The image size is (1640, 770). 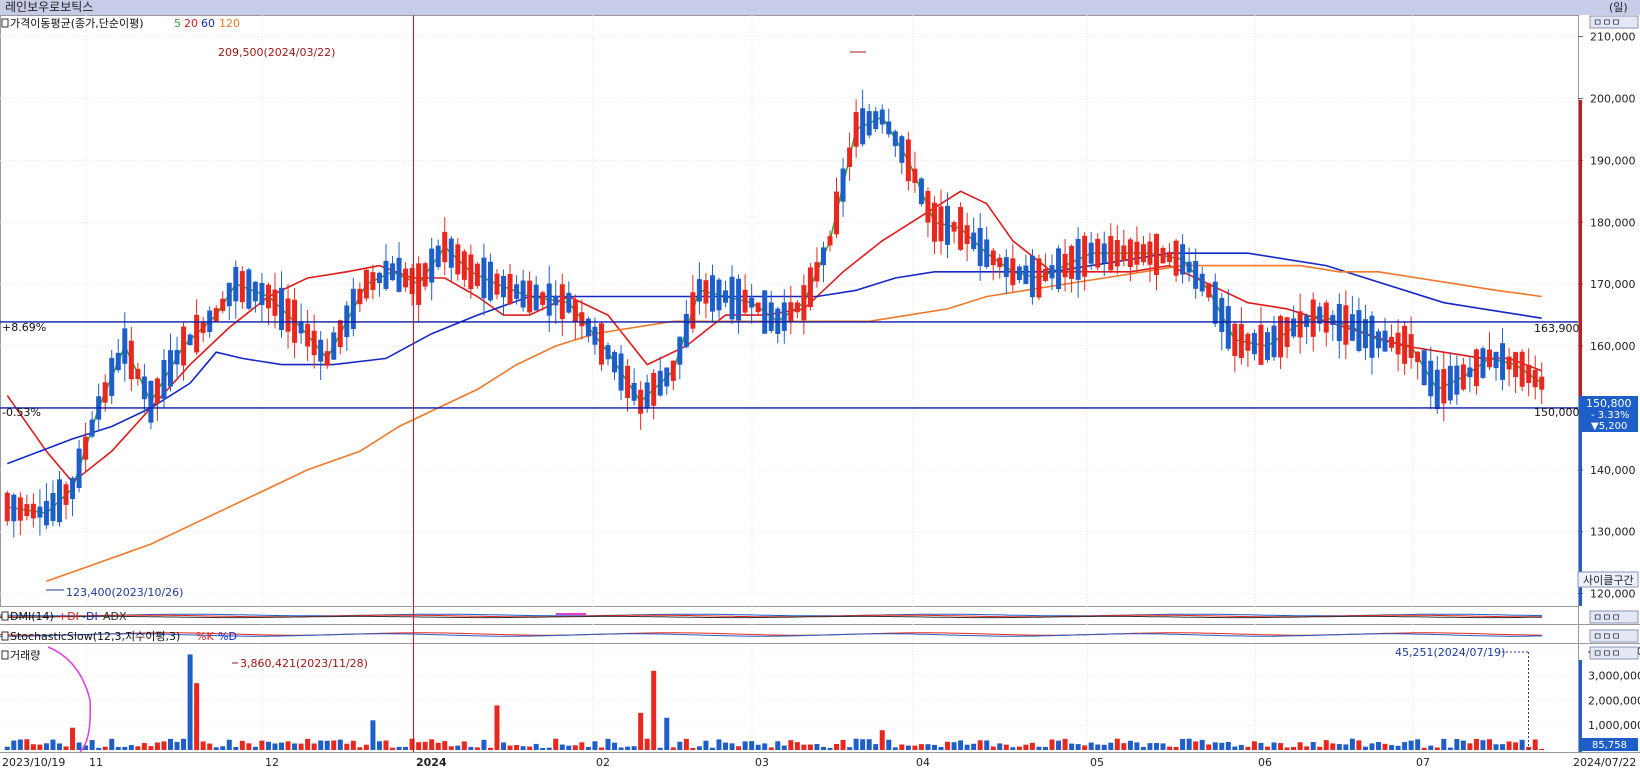 I want to click on date-start-label: 2023/10/19, so click(x=33, y=762).